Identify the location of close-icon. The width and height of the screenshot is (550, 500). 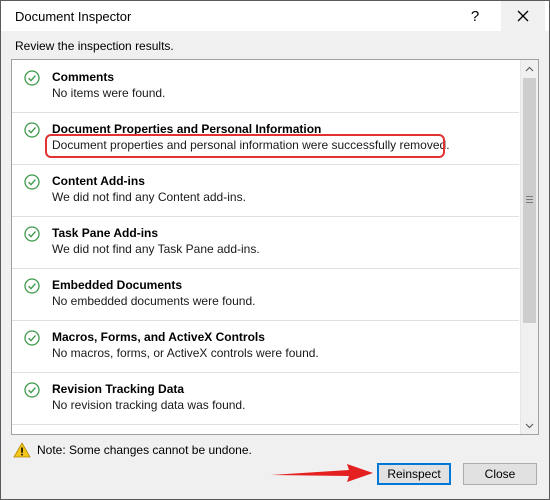
(523, 16).